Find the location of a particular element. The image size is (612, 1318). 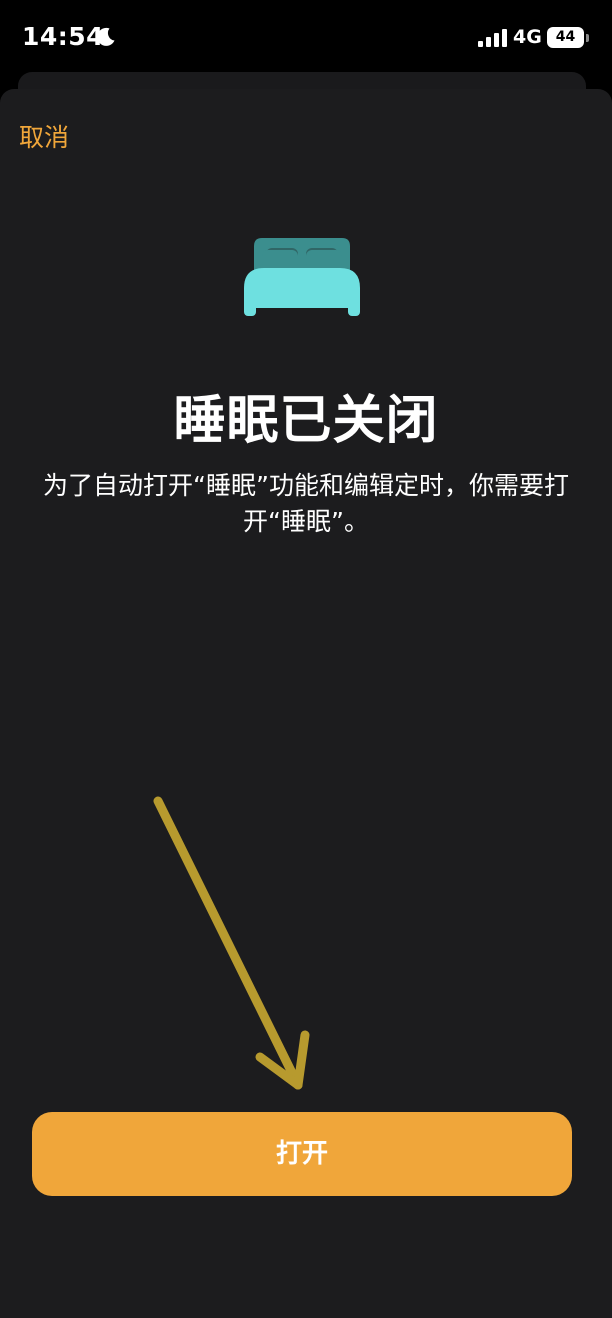

status-bar: 14:54 4G 44 is located at coordinates (306, 38).